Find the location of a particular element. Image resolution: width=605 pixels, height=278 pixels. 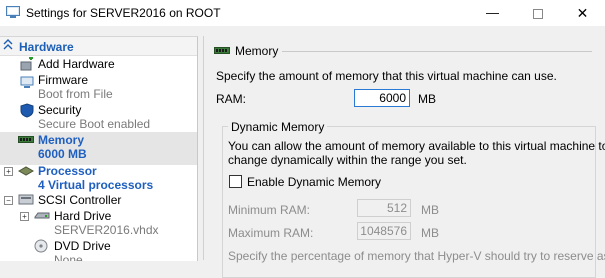

processor-icon is located at coordinates (26, 171).